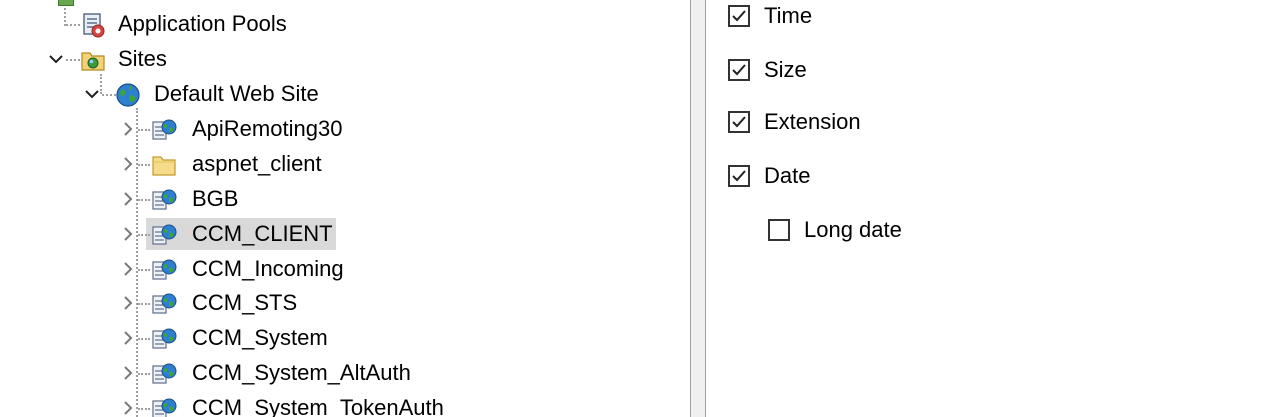  I want to click on extension-checkbox, so click(739, 122).